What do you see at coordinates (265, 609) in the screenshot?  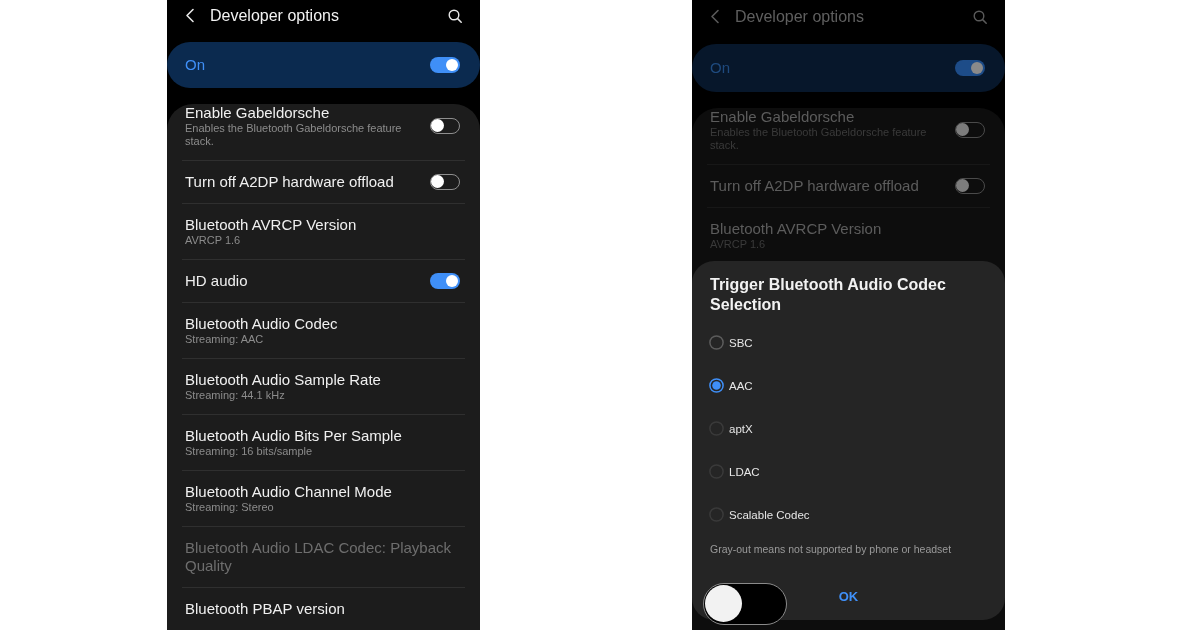 I see `setting-title: Bluetooth PBAP version` at bounding box center [265, 609].